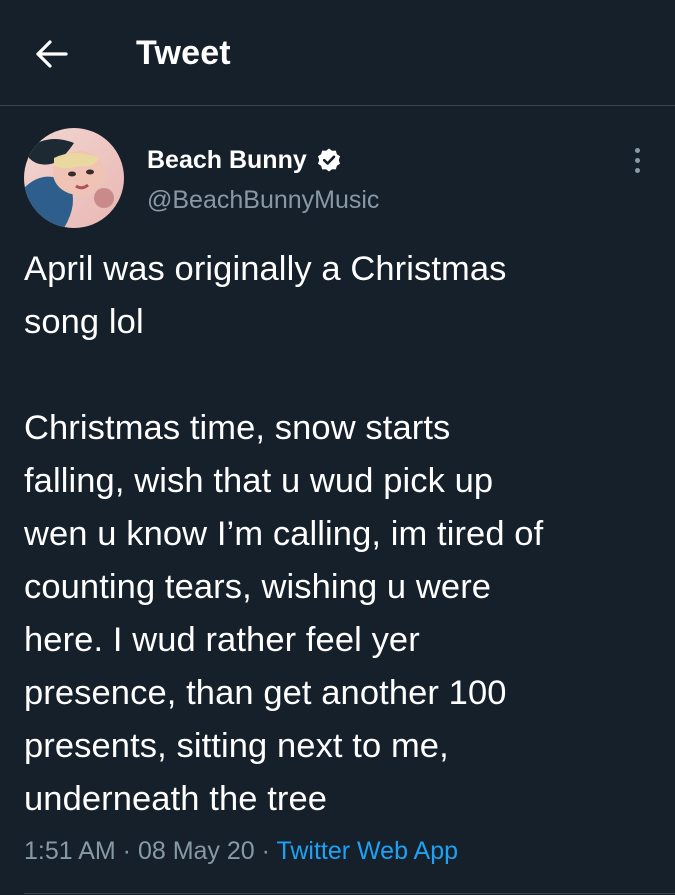 This screenshot has width=675, height=895. What do you see at coordinates (329, 160) in the screenshot?
I see `verified-badge-icon` at bounding box center [329, 160].